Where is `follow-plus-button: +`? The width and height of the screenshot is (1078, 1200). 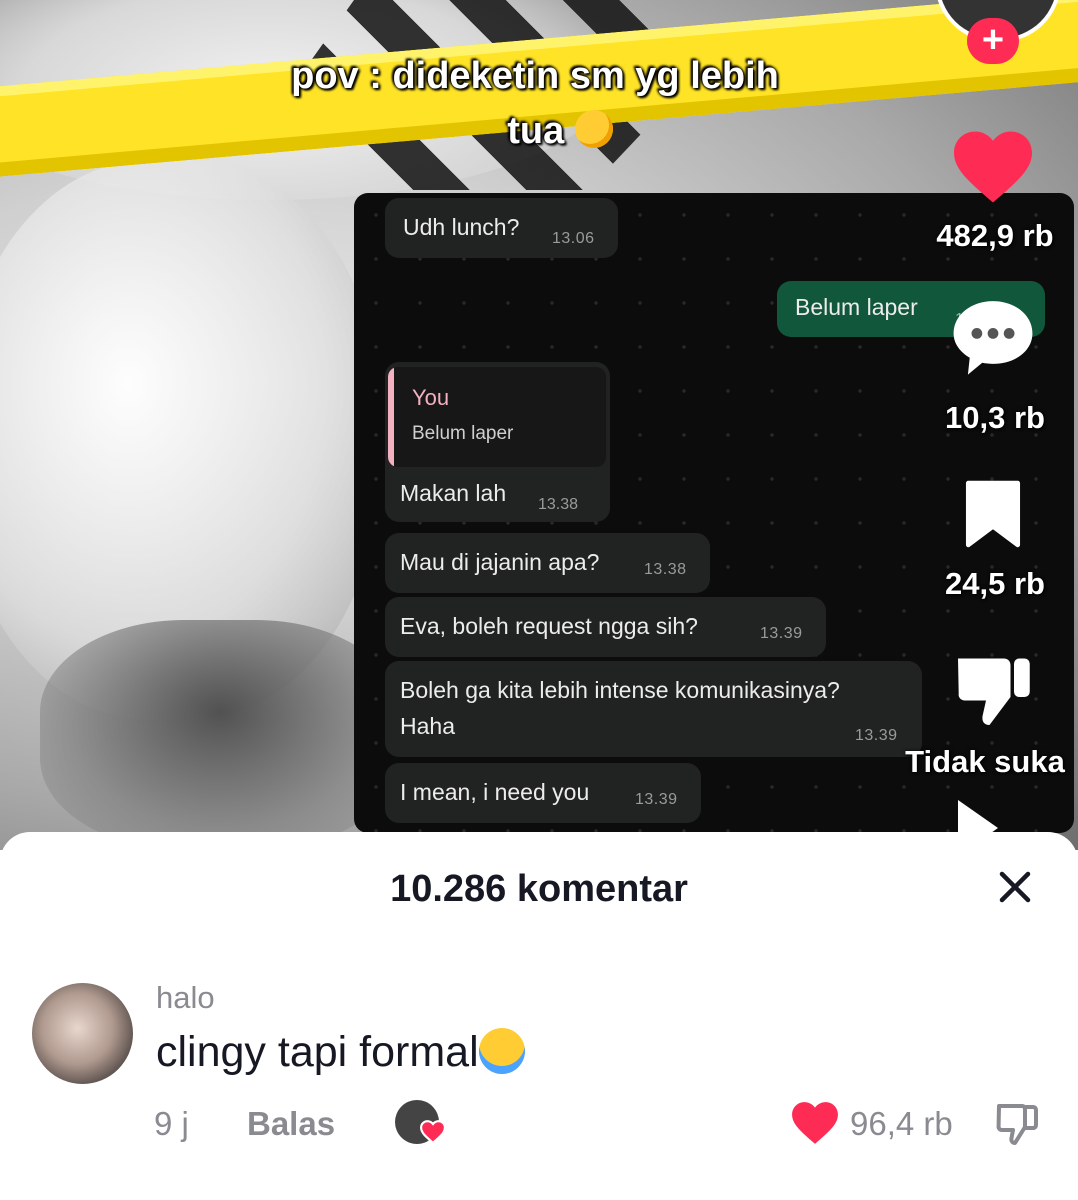 follow-plus-button: + is located at coordinates (993, 41).